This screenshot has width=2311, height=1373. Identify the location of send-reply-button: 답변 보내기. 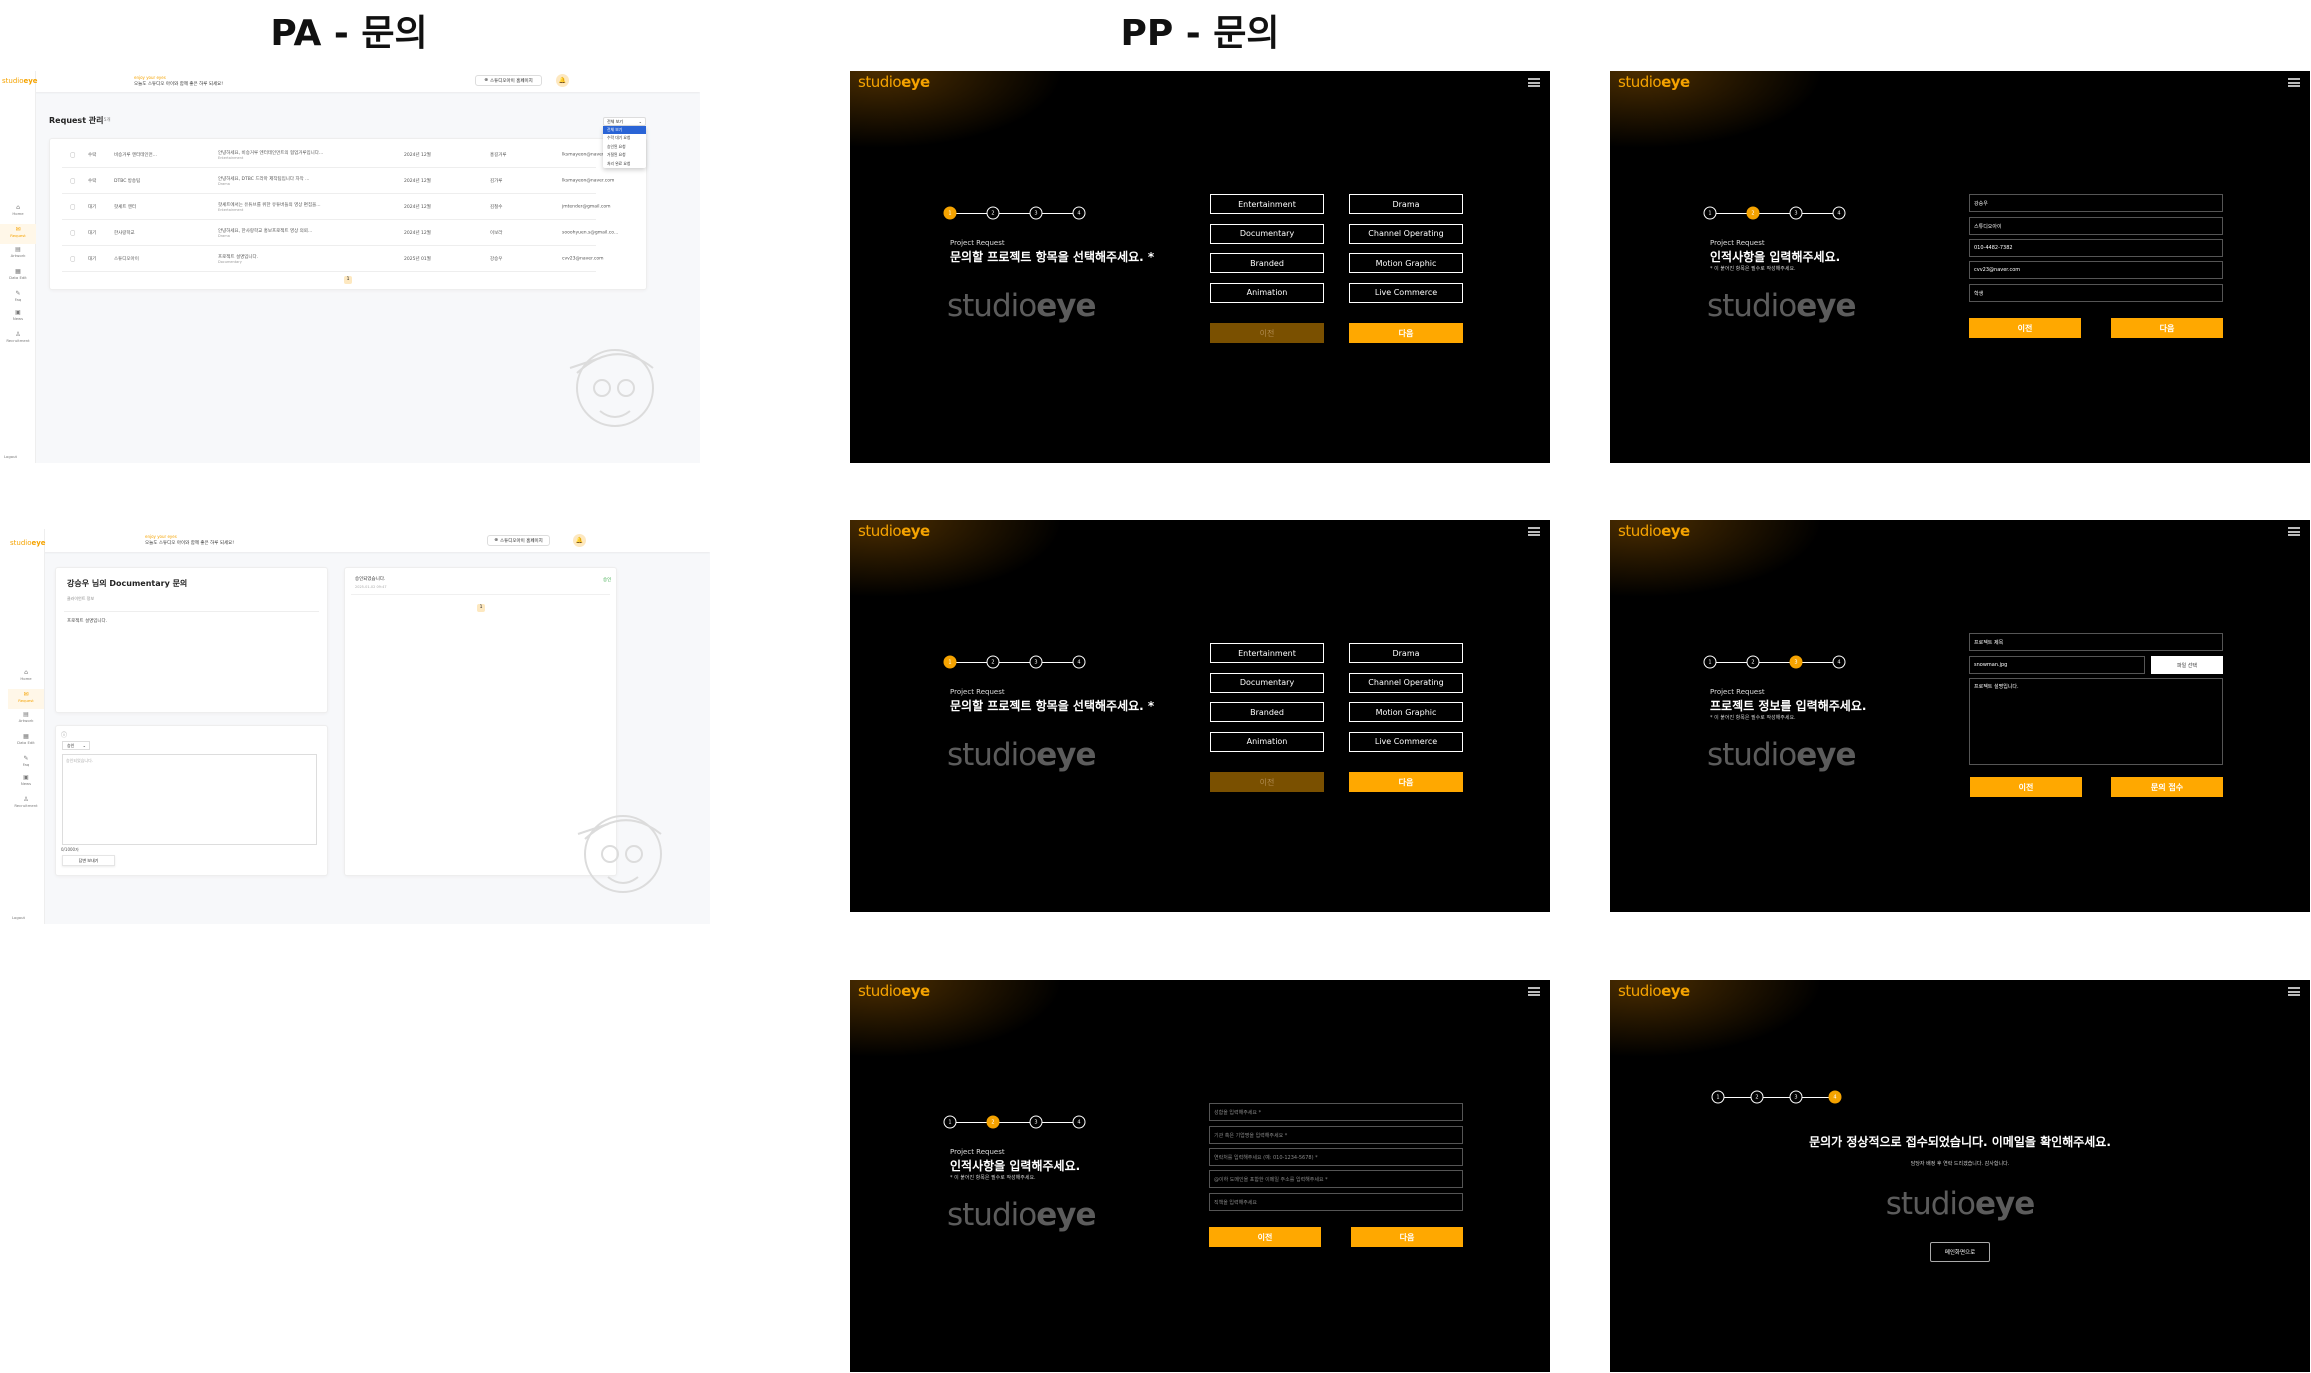
(88, 860).